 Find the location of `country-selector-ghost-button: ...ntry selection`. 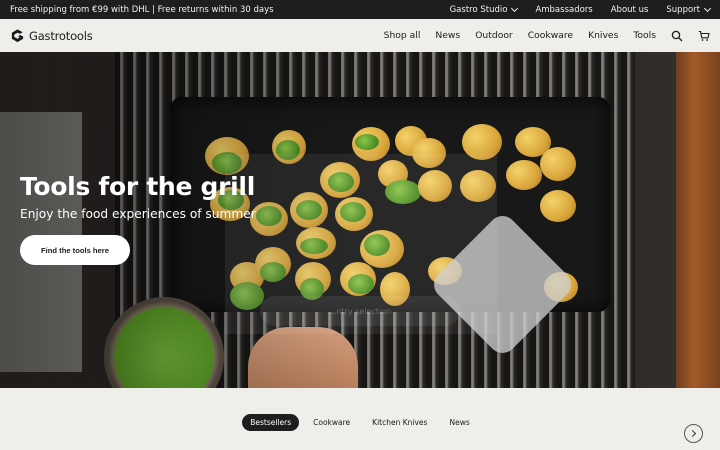

country-selector-ghost-button: ...ntry selection is located at coordinates (360, 311).